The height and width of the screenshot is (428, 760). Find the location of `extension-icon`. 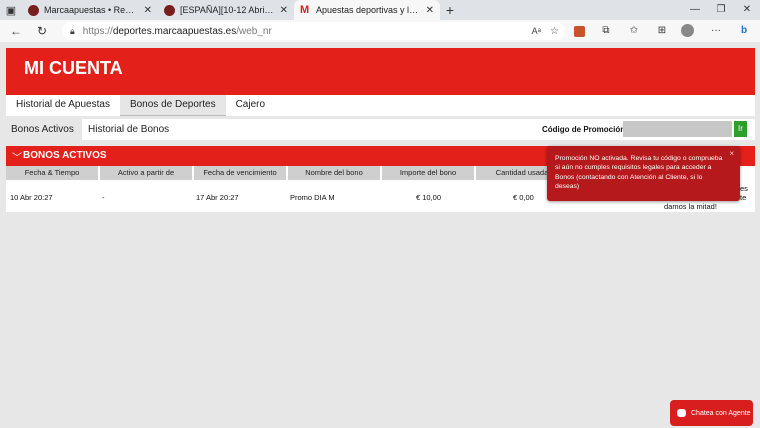

extension-icon is located at coordinates (579, 31).